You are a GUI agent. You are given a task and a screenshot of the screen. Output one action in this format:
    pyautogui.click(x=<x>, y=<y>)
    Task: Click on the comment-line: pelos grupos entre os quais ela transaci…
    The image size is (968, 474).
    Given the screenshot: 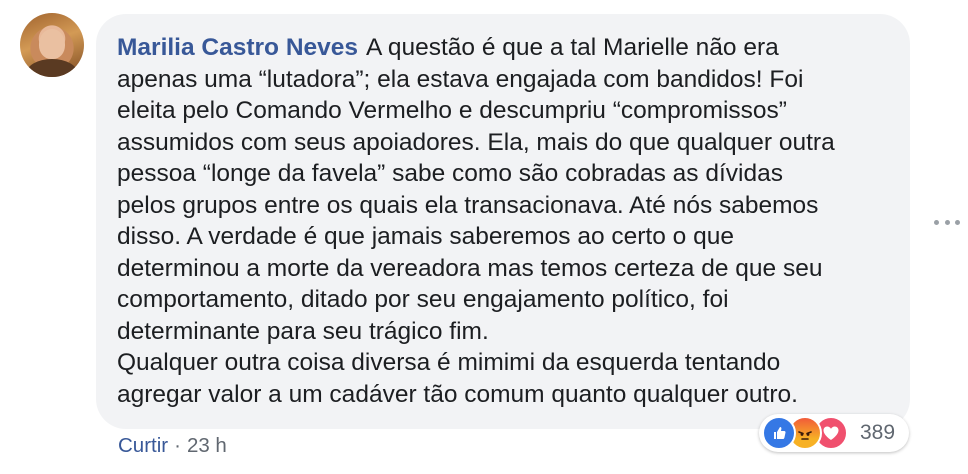 What is the action you would take?
    pyautogui.click(x=468, y=205)
    